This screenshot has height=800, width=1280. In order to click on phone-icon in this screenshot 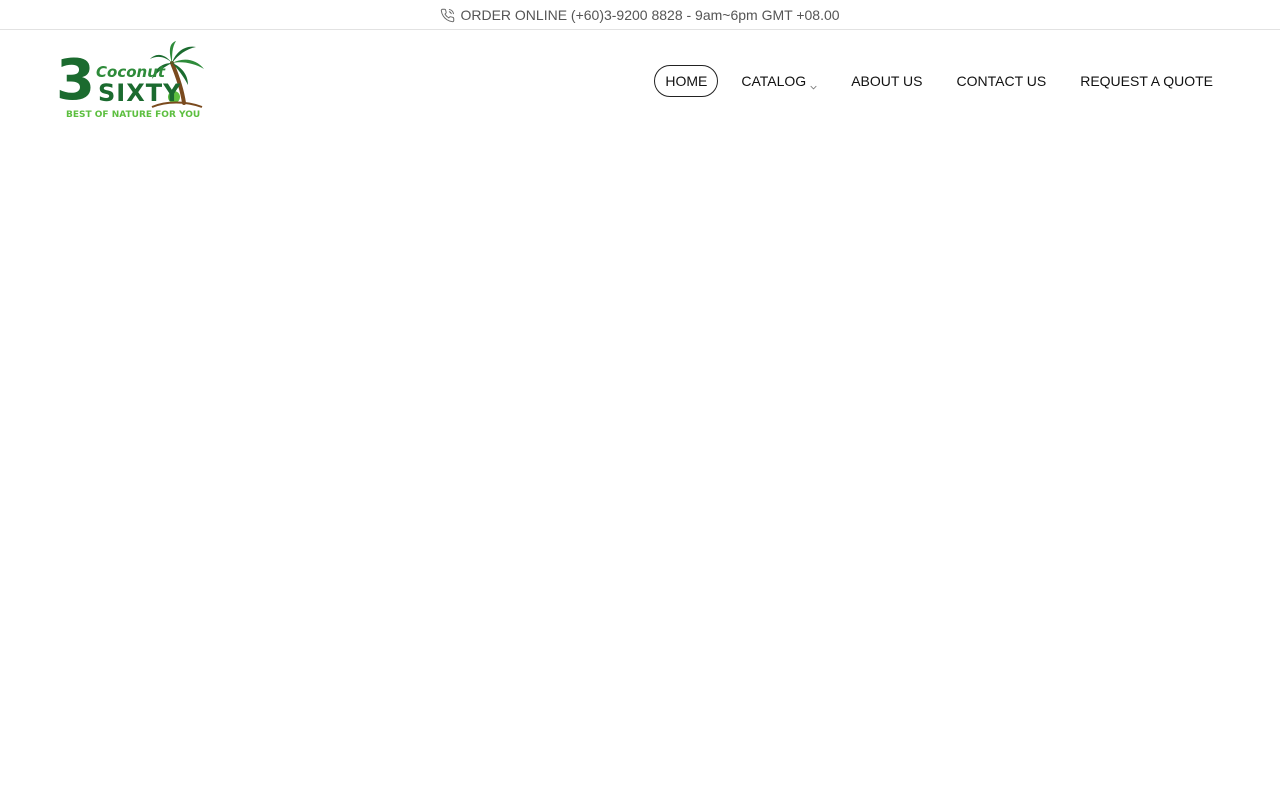, I will do `click(447, 15)`.